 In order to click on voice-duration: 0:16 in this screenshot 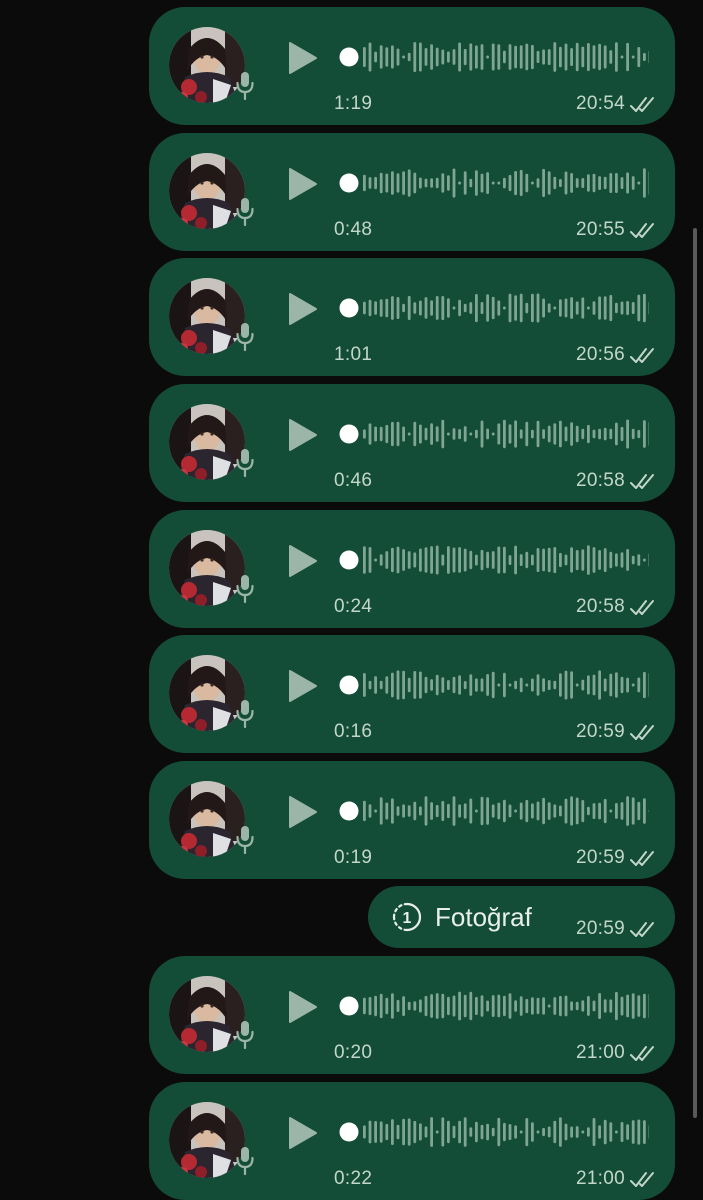, I will do `click(353, 731)`.